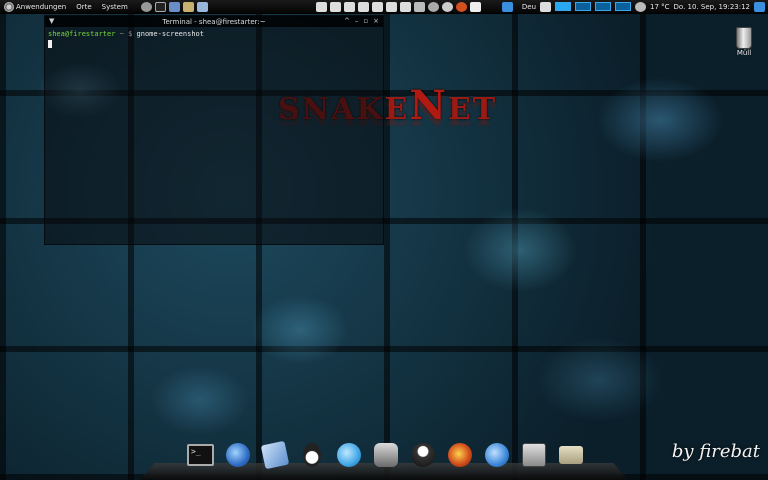  What do you see at coordinates (170, 34) in the screenshot?
I see `terminal-command: gnome-screenshot` at bounding box center [170, 34].